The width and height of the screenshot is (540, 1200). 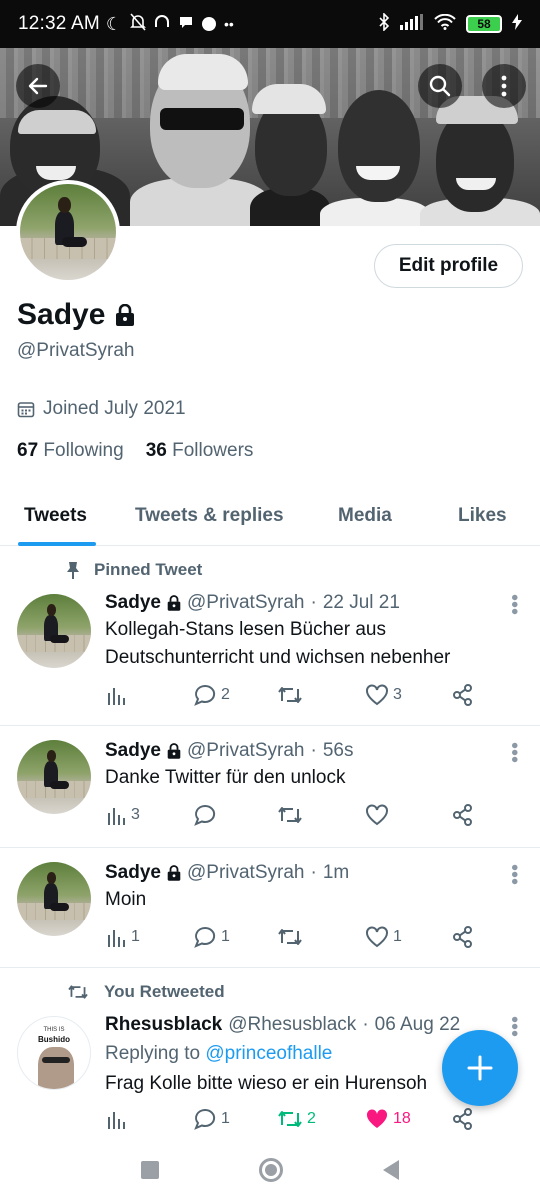 I want to click on more-button, so click(x=504, y=86).